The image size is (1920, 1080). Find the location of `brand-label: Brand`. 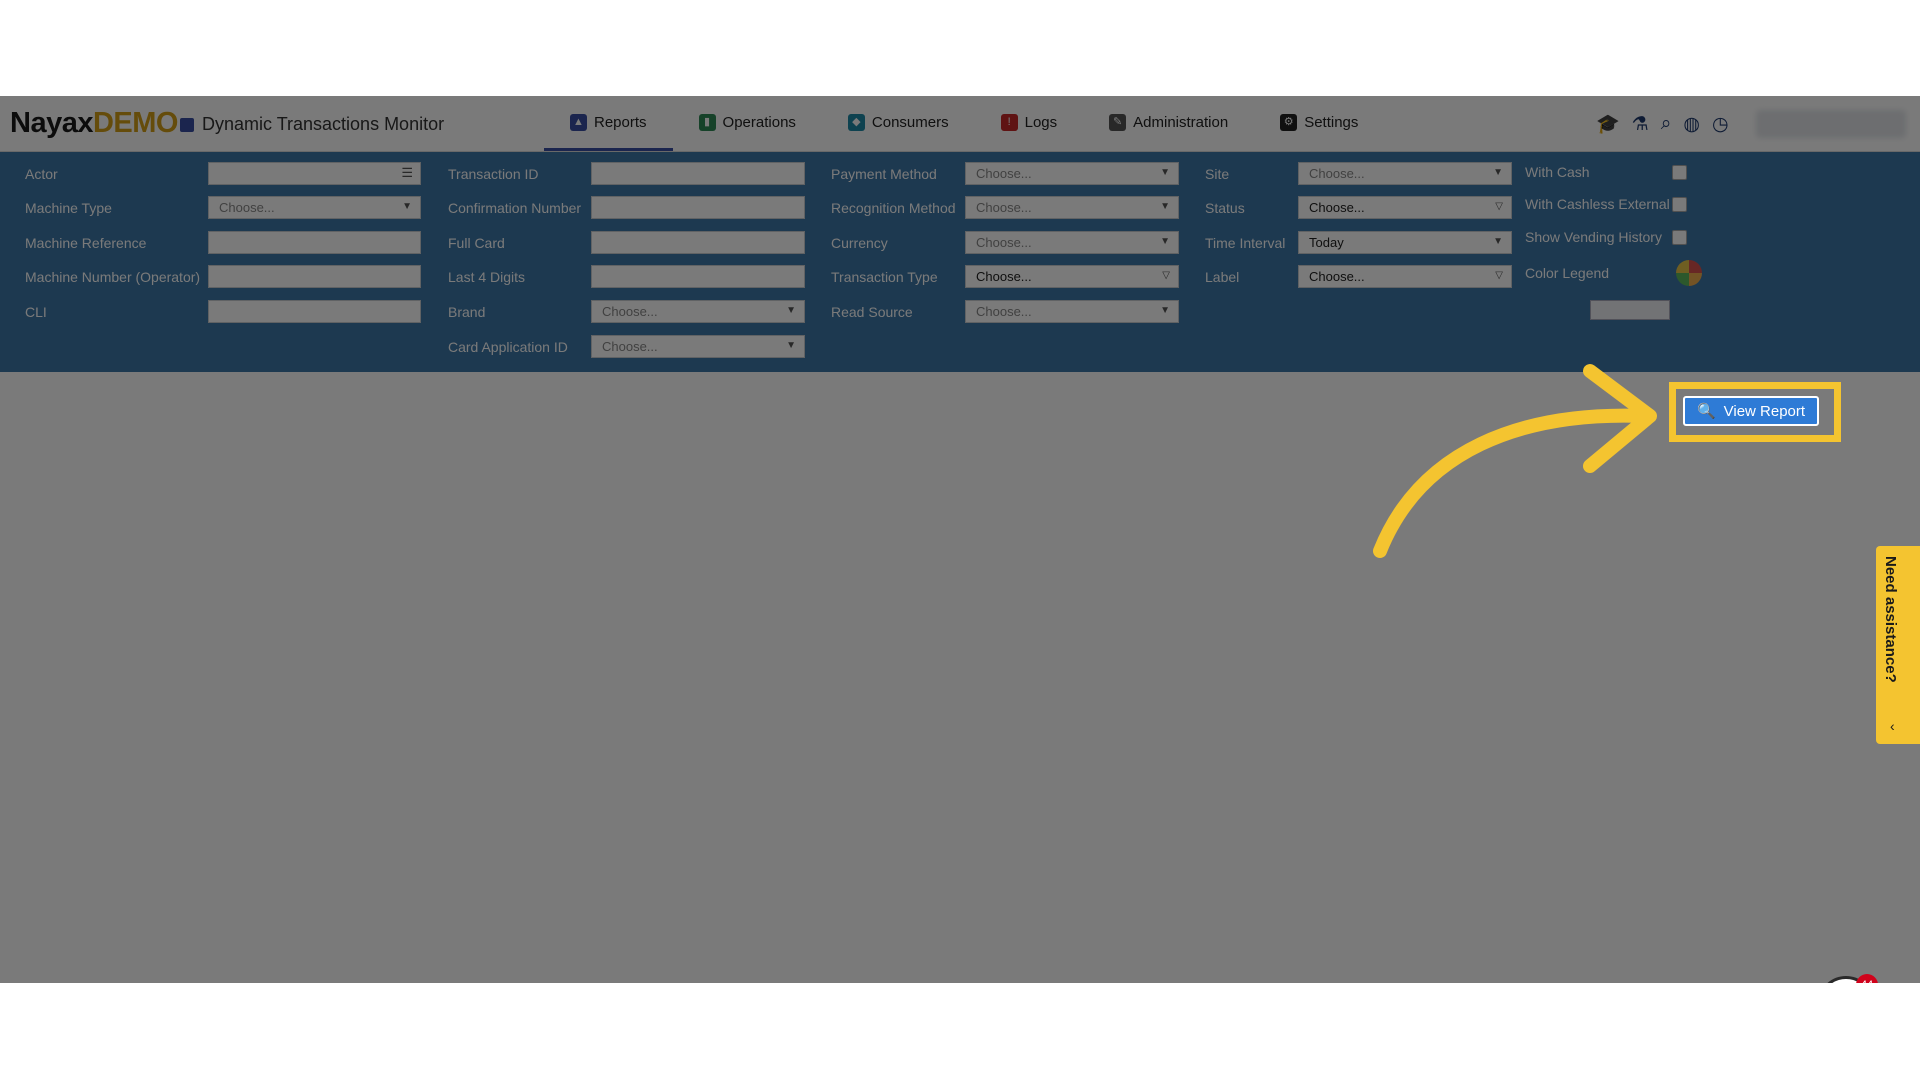

brand-label: Brand is located at coordinates (467, 312).